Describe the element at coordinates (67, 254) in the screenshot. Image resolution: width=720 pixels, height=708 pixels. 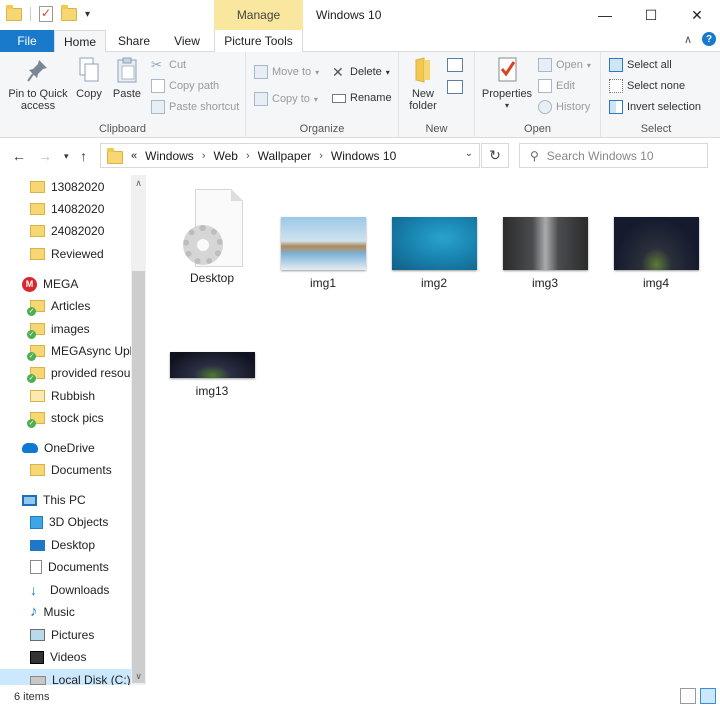
I see `sidebar-item-reviewed: Reviewed` at that location.